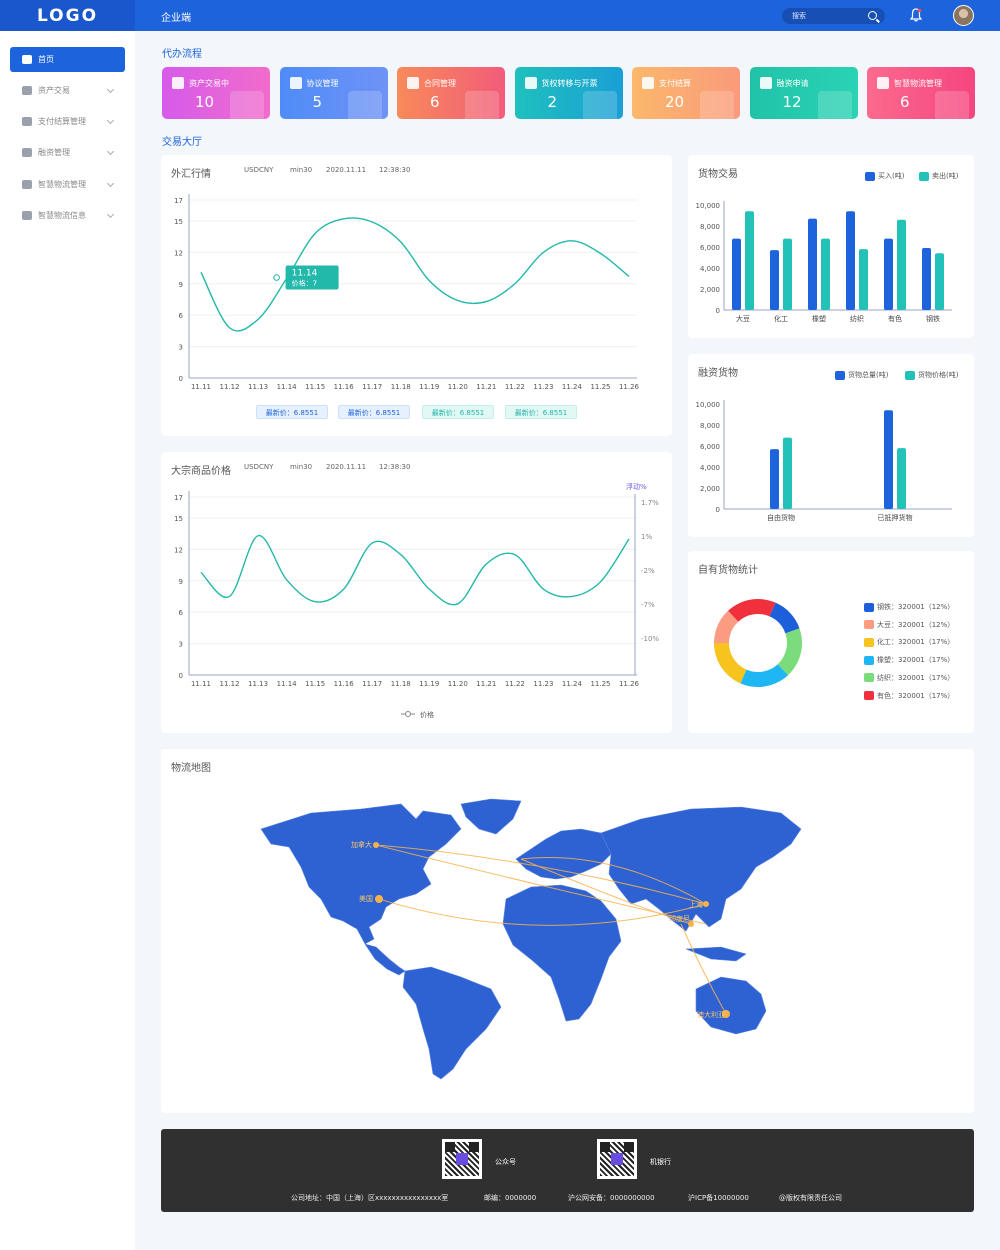  What do you see at coordinates (27, 215) in the screenshot?
I see `truck-icon` at bounding box center [27, 215].